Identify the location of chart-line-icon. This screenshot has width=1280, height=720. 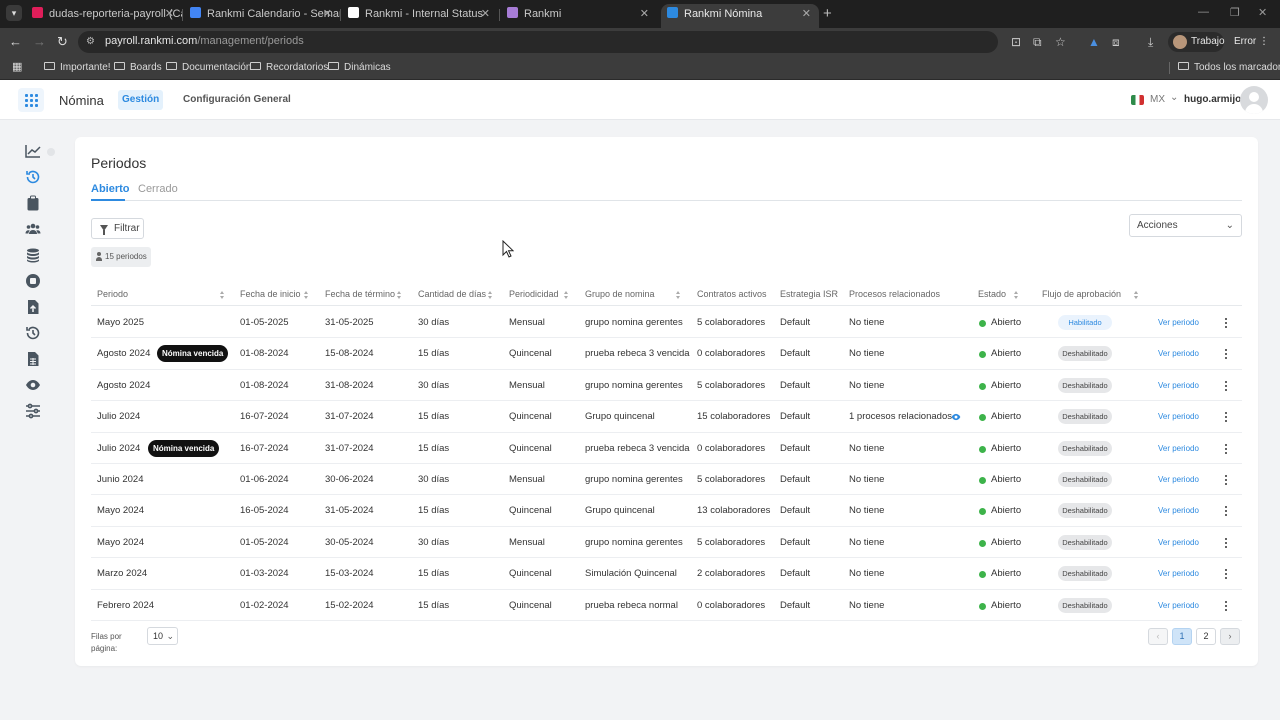
(33, 151).